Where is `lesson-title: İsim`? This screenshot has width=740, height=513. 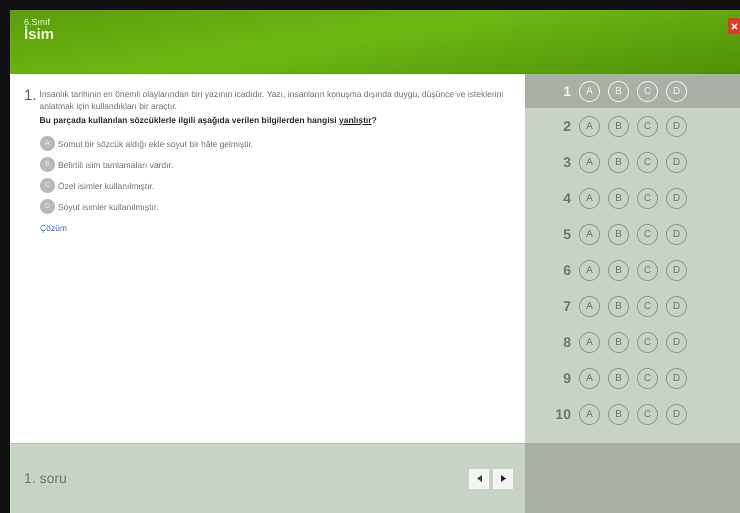
lesson-title: İsim is located at coordinates (39, 35).